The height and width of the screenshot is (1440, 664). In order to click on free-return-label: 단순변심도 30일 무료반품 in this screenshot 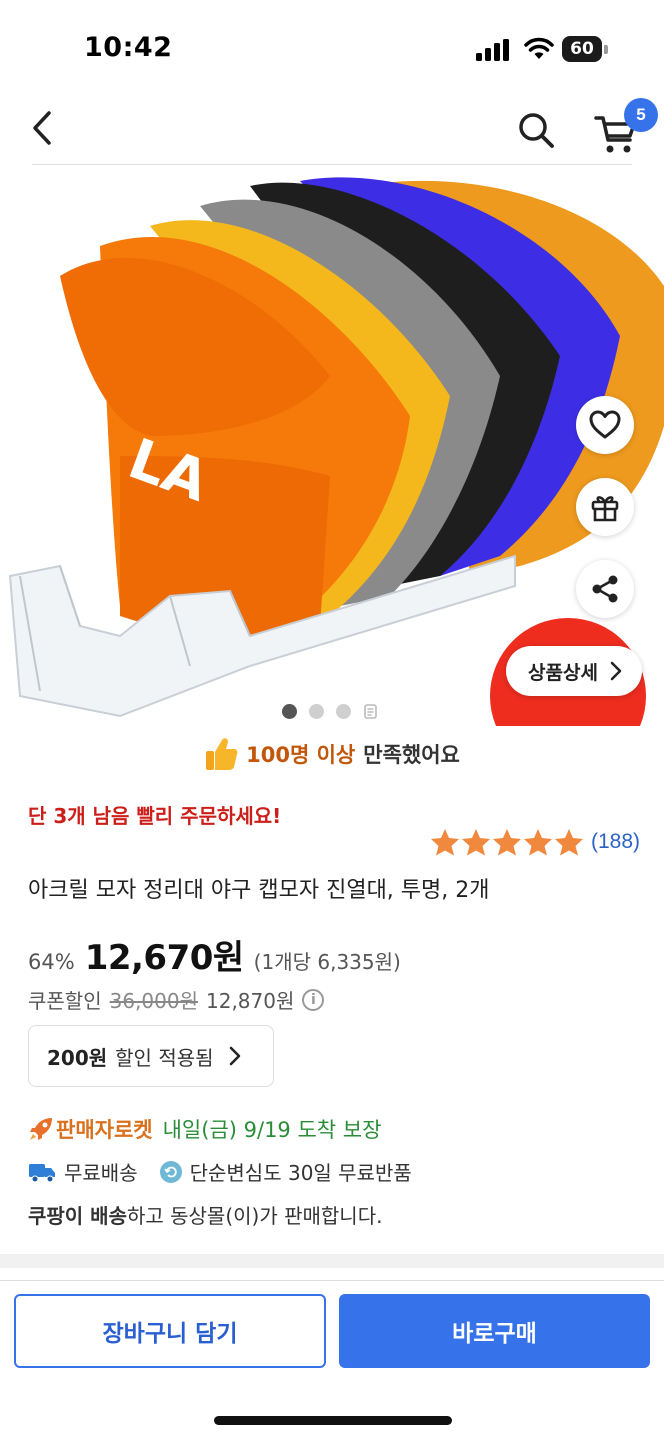, I will do `click(300, 1173)`.